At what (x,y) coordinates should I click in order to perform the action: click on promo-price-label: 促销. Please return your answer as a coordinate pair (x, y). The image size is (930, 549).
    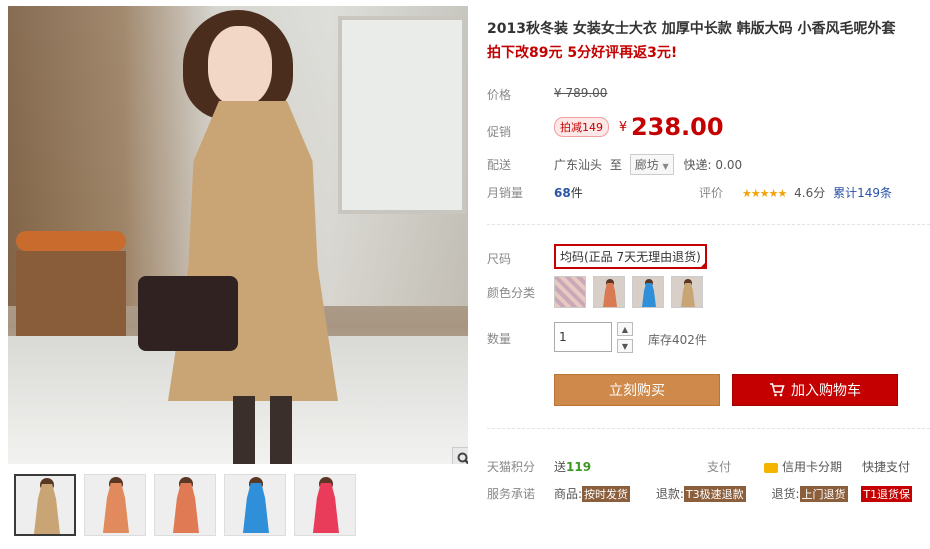
    Looking at the image, I should click on (499, 132).